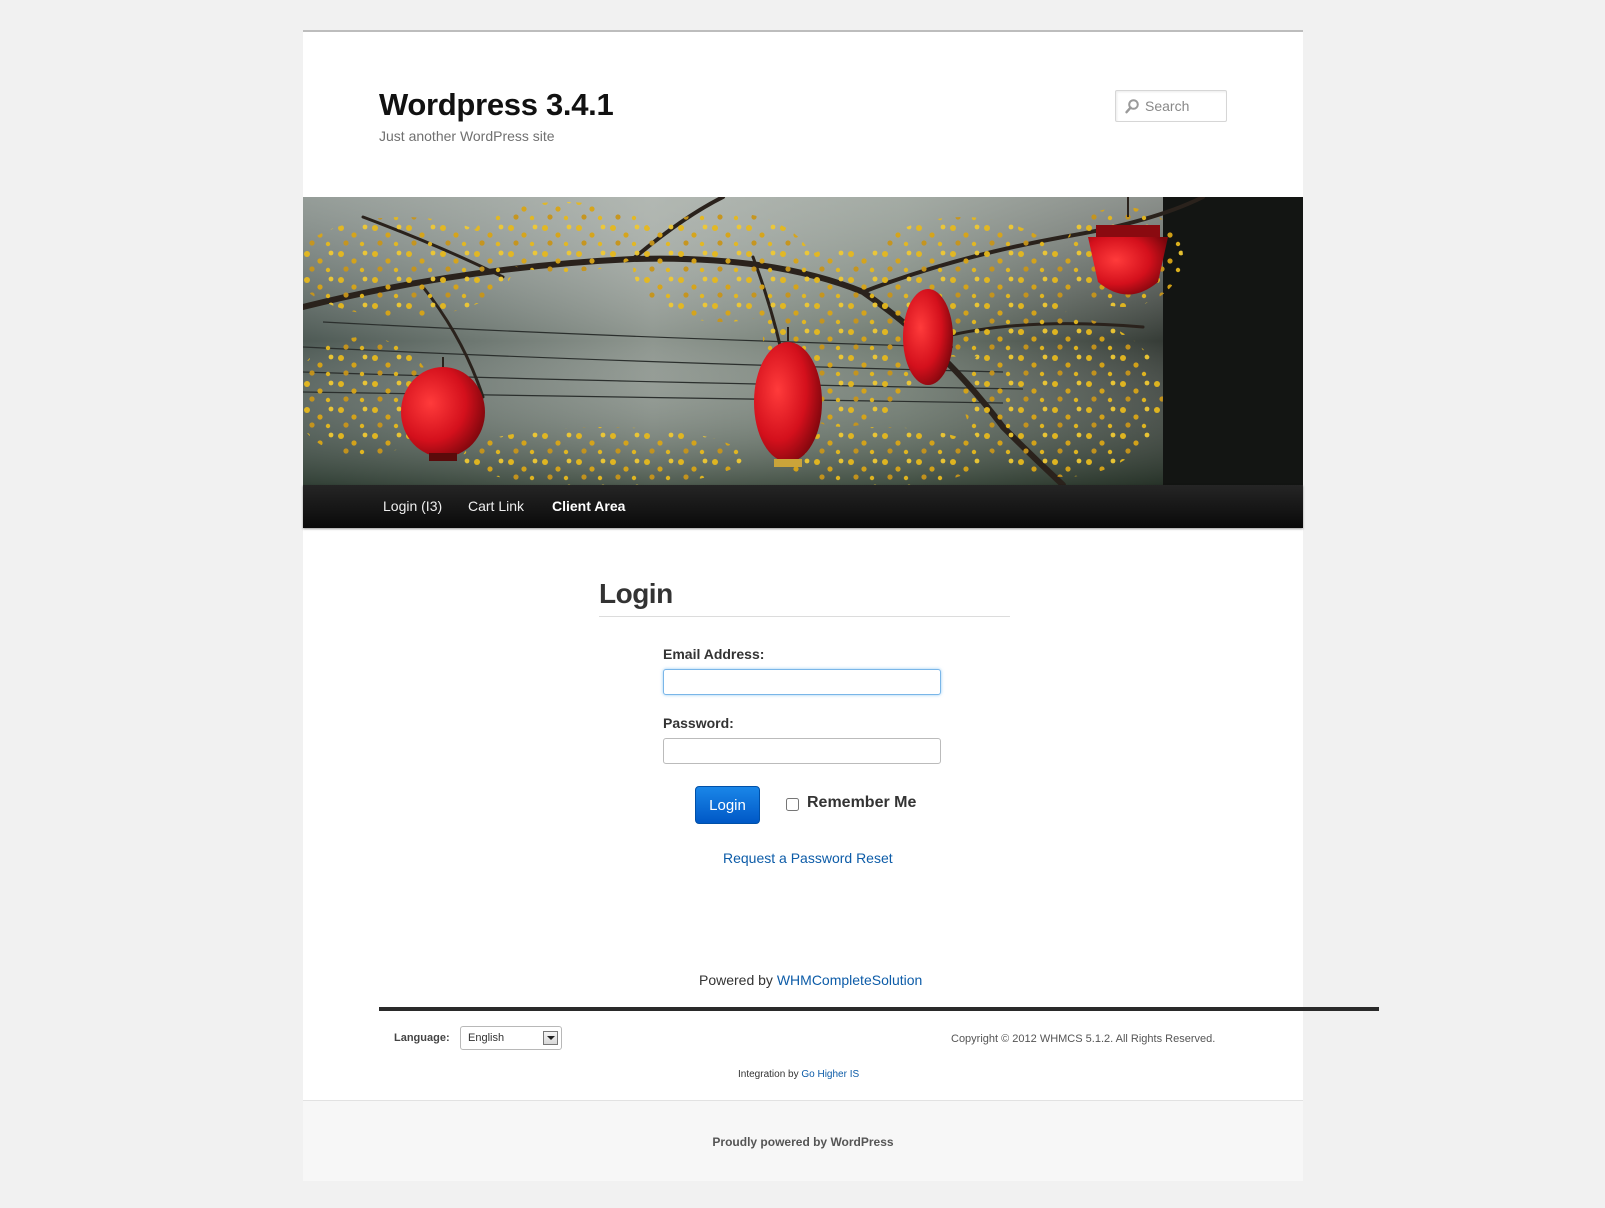  Describe the element at coordinates (803, 506) in the screenshot. I see `main-navigation: Login (I3) Cart Link Client Area` at that location.